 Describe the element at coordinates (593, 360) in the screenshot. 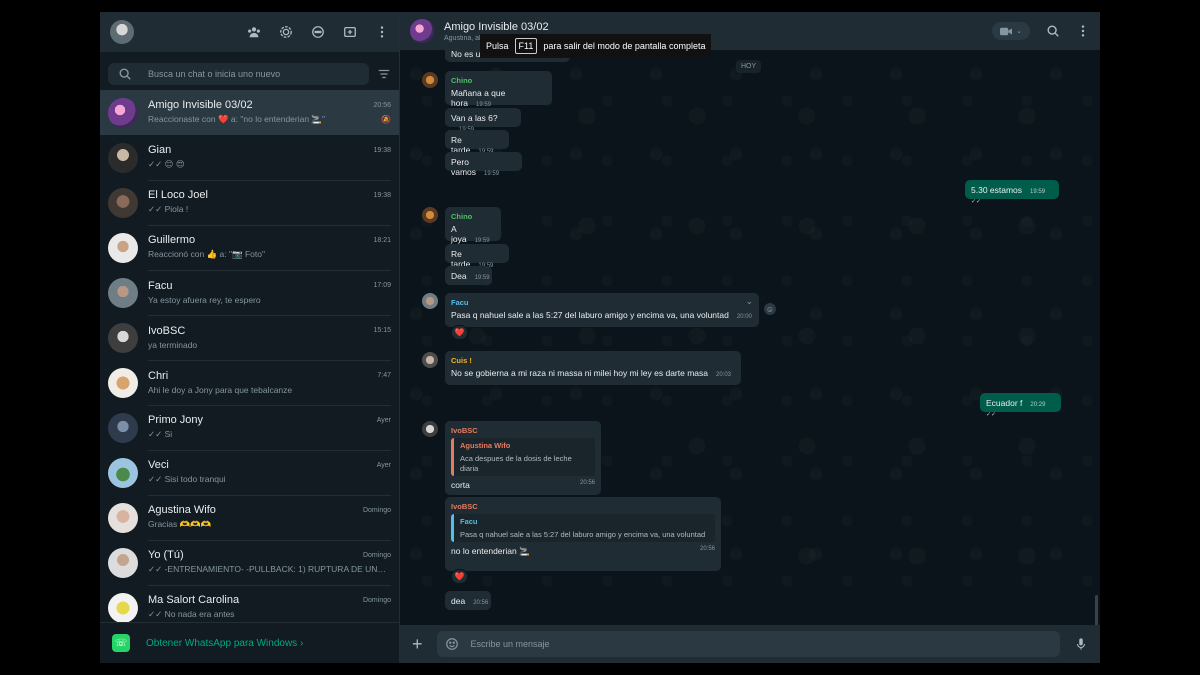

I see `sender-name: Cuis !` at that location.